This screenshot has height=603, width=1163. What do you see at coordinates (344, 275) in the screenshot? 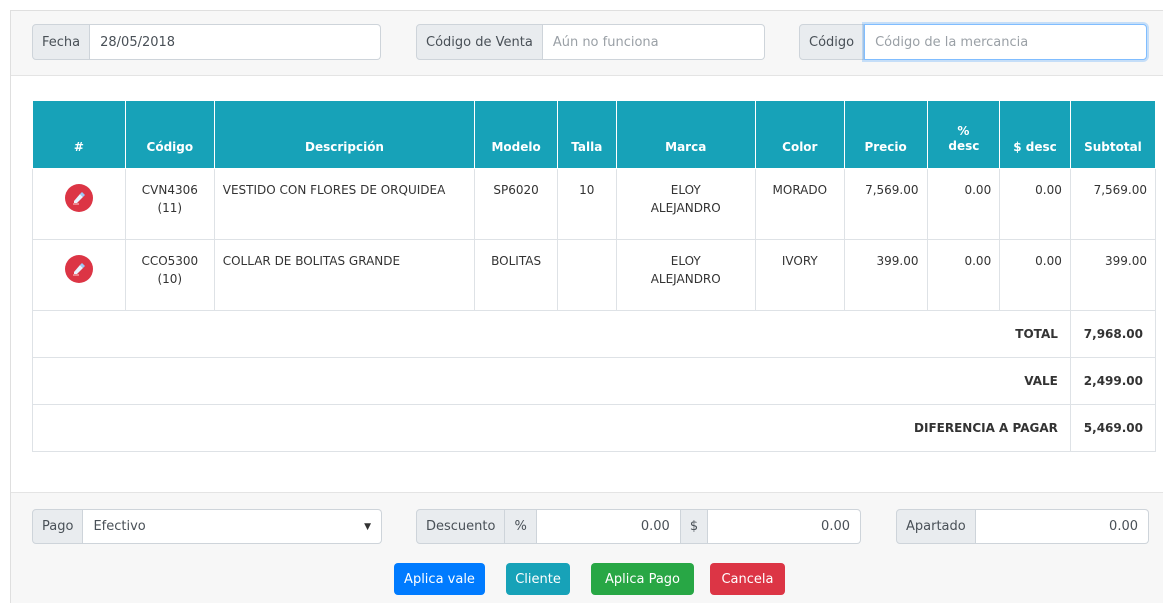
I see `descripcion-cell: COLLAR DE BOLITAS GRANDE` at bounding box center [344, 275].